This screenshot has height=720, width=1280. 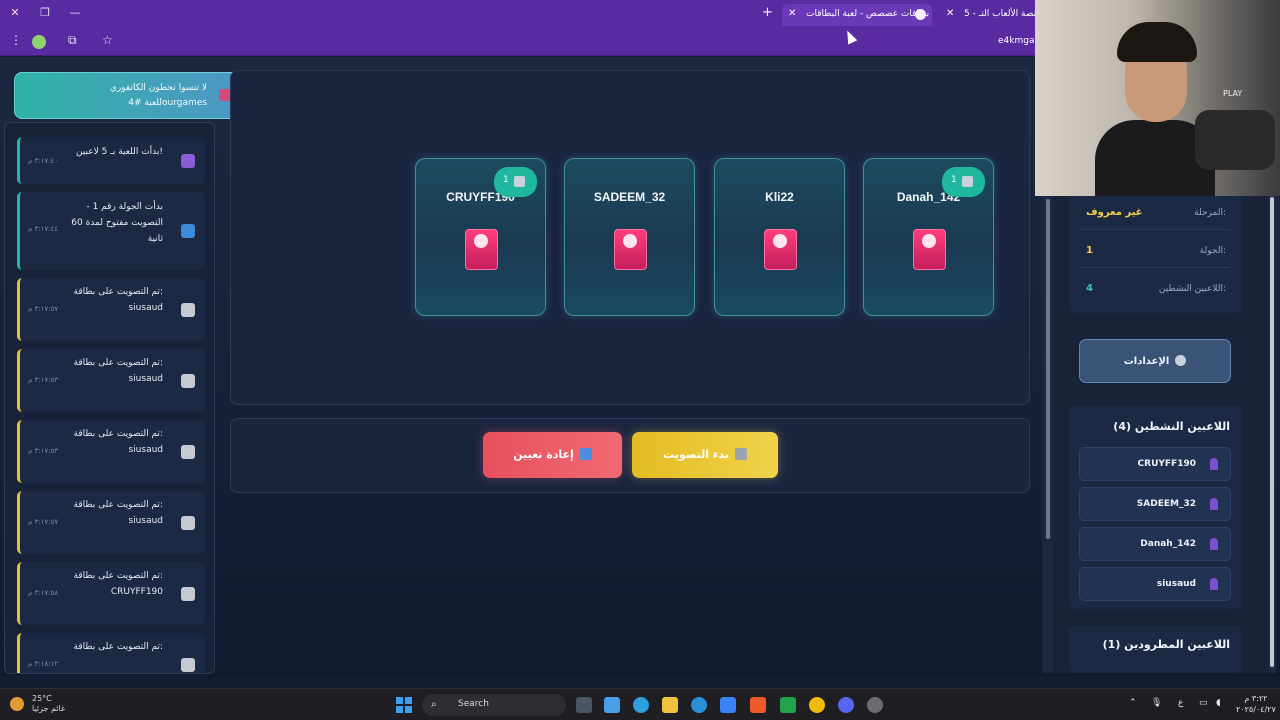 What do you see at coordinates (630, 455) in the screenshot?
I see `action-bar` at bounding box center [630, 455].